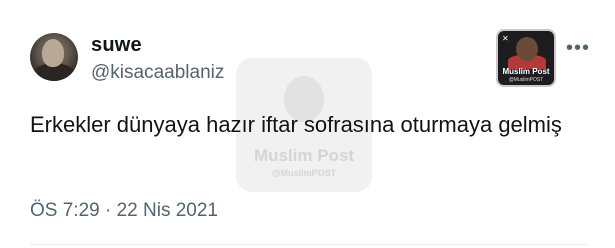 Image resolution: width=615 pixels, height=248 pixels. I want to click on badge-portrait-head, so click(527, 49).